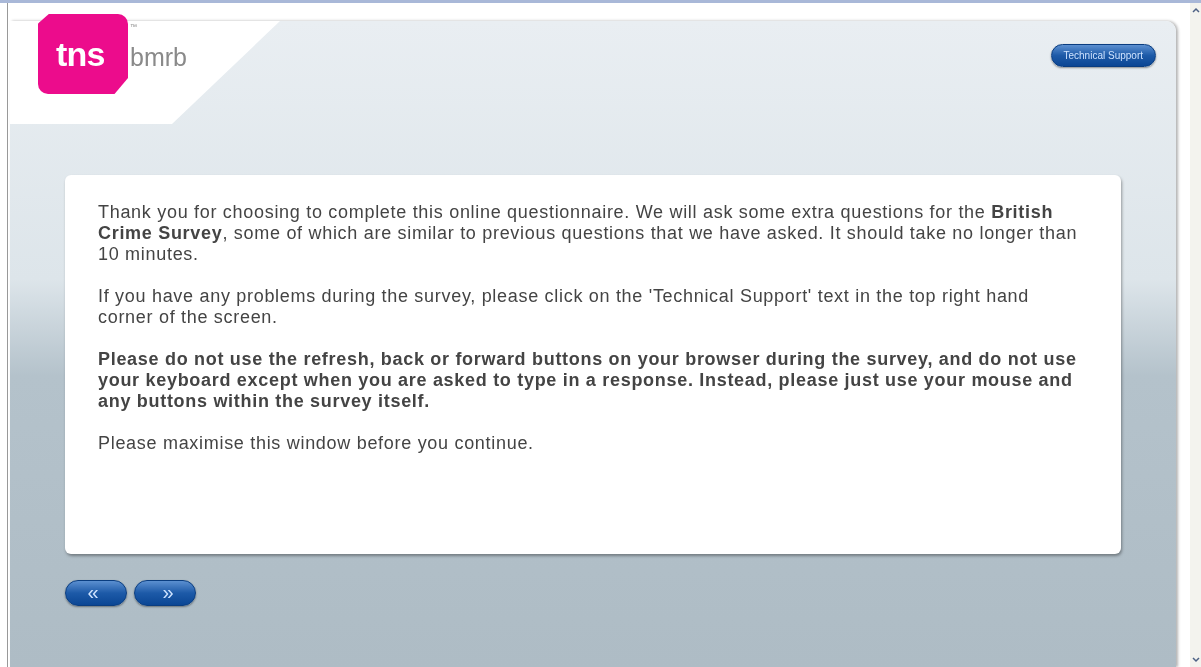  Describe the element at coordinates (588, 233) in the screenshot. I see `paragraph: Thank you for choosing to complete this online questionnaire. We will ask some extra questions for the British Crime Survey, some of which are similar to previous questions that we have asked. It should take no longer than 10 minutes.` at that location.